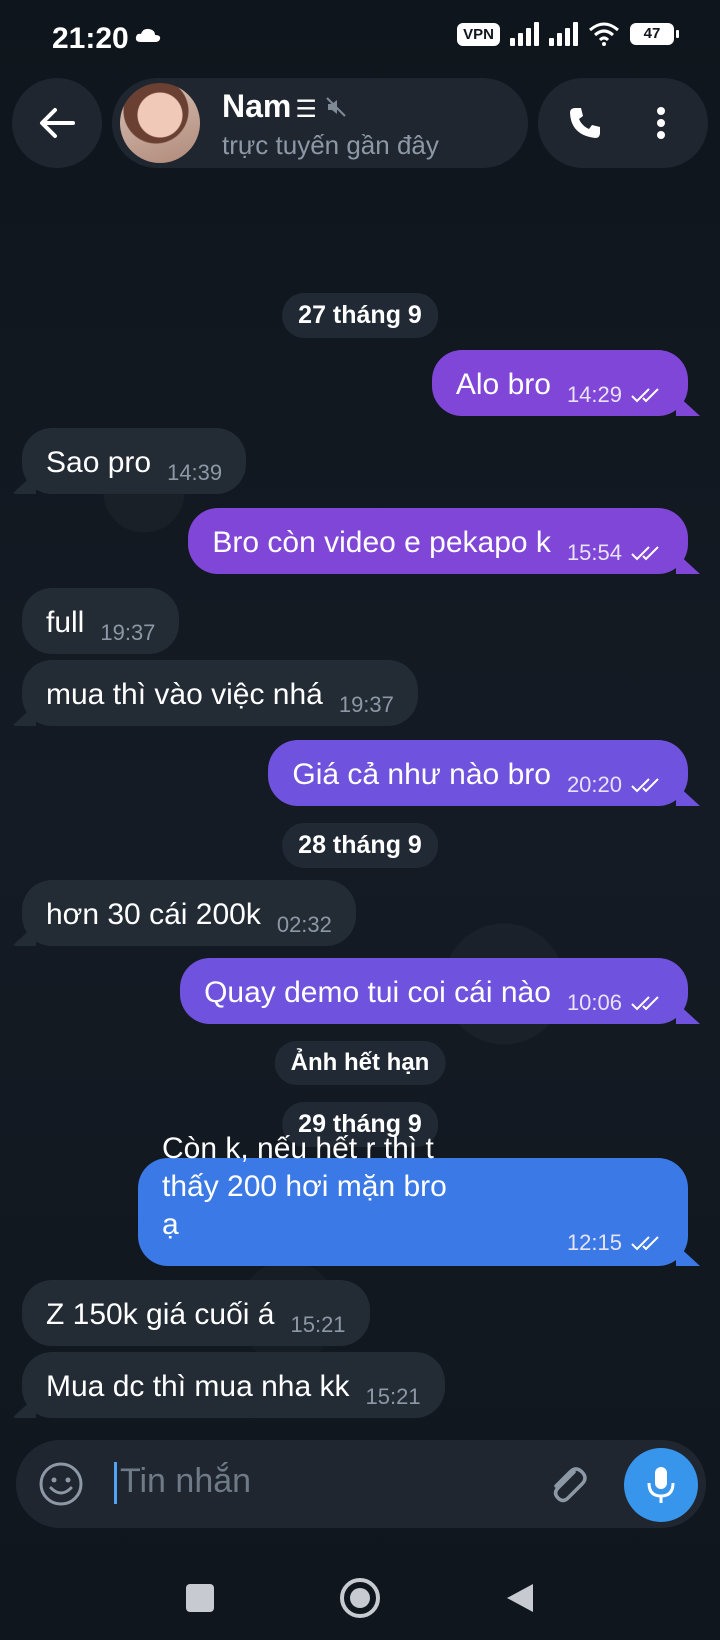  Describe the element at coordinates (594, 394) in the screenshot. I see `message-time: 14:29` at that location.